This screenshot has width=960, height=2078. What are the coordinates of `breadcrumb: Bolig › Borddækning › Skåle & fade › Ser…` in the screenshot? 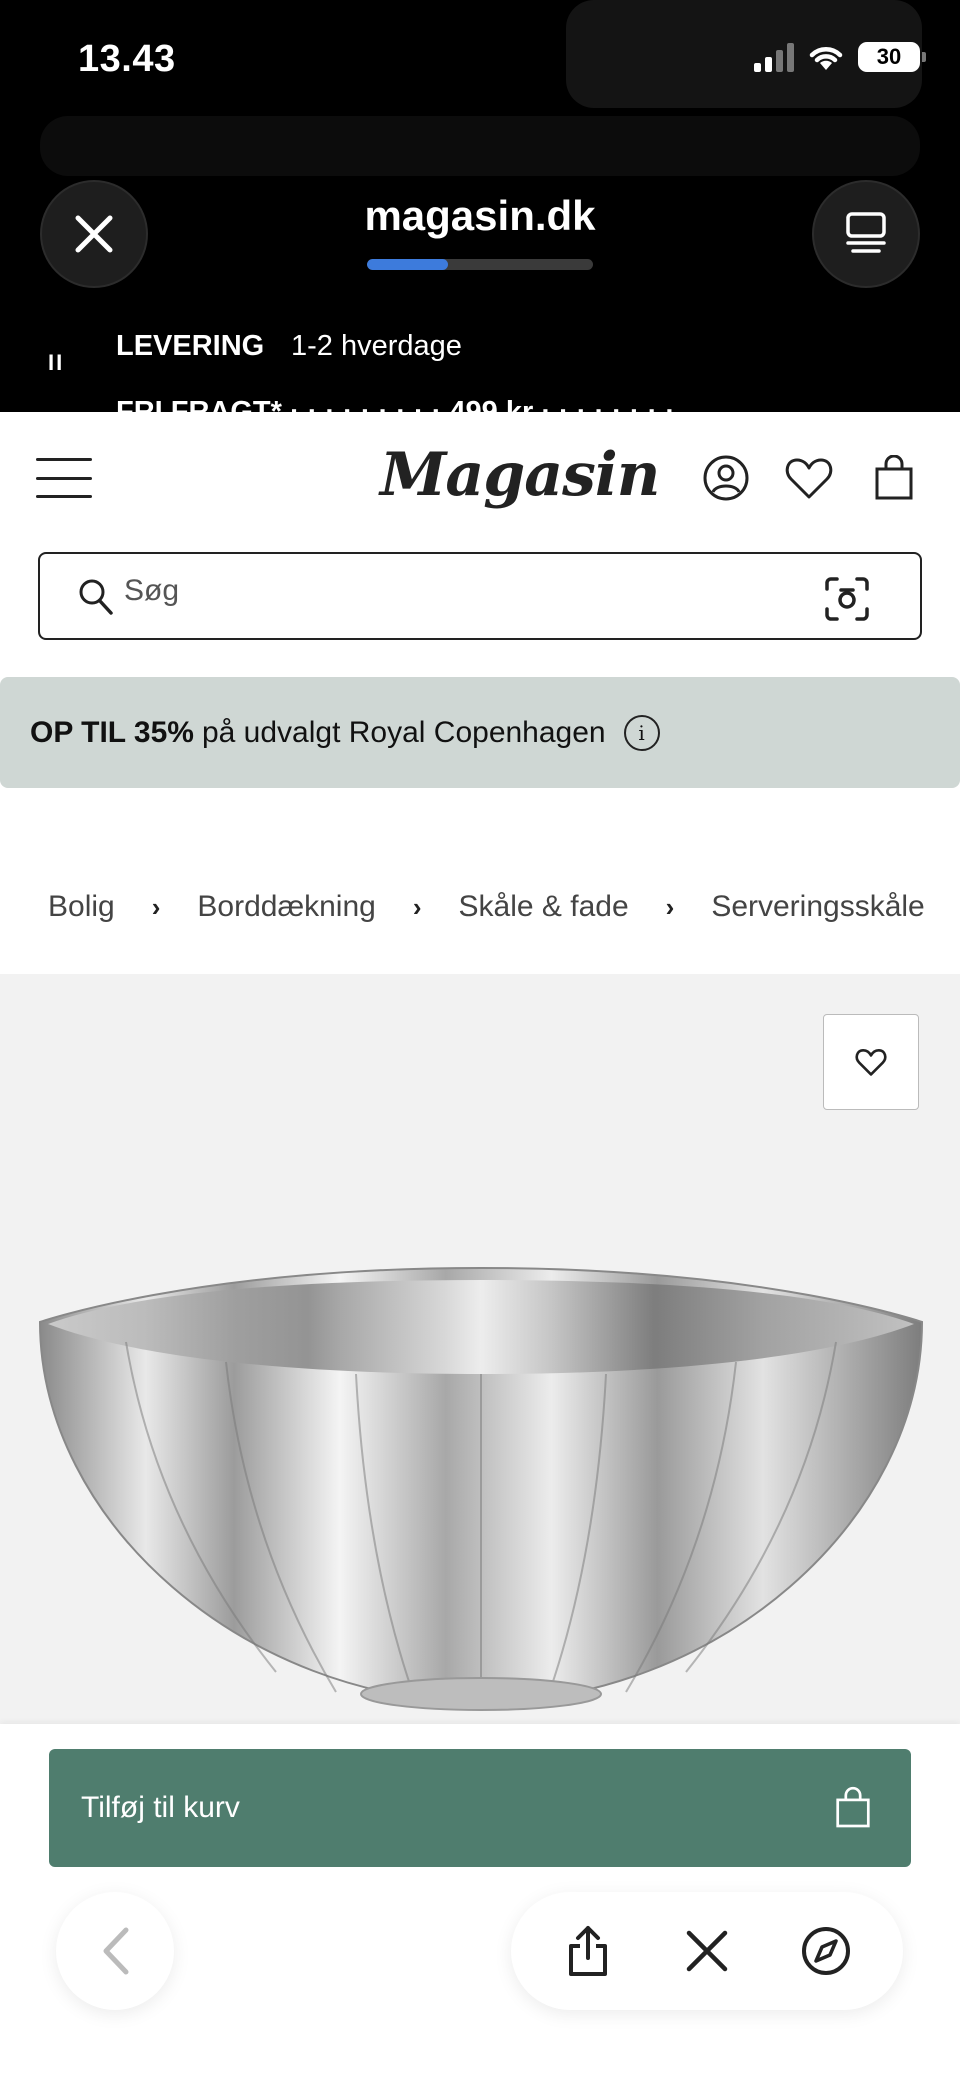 It's located at (486, 907).